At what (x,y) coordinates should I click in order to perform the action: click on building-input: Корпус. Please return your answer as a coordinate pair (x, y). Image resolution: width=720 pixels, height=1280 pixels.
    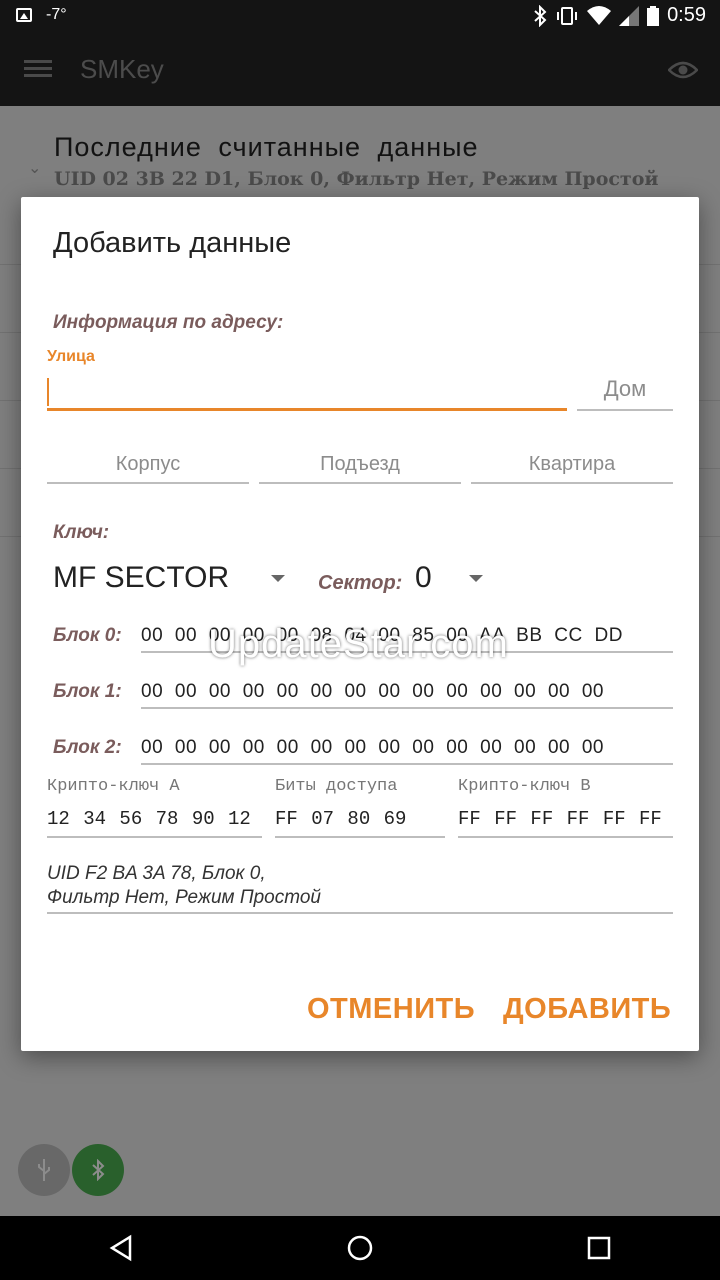
    Looking at the image, I should click on (148, 465).